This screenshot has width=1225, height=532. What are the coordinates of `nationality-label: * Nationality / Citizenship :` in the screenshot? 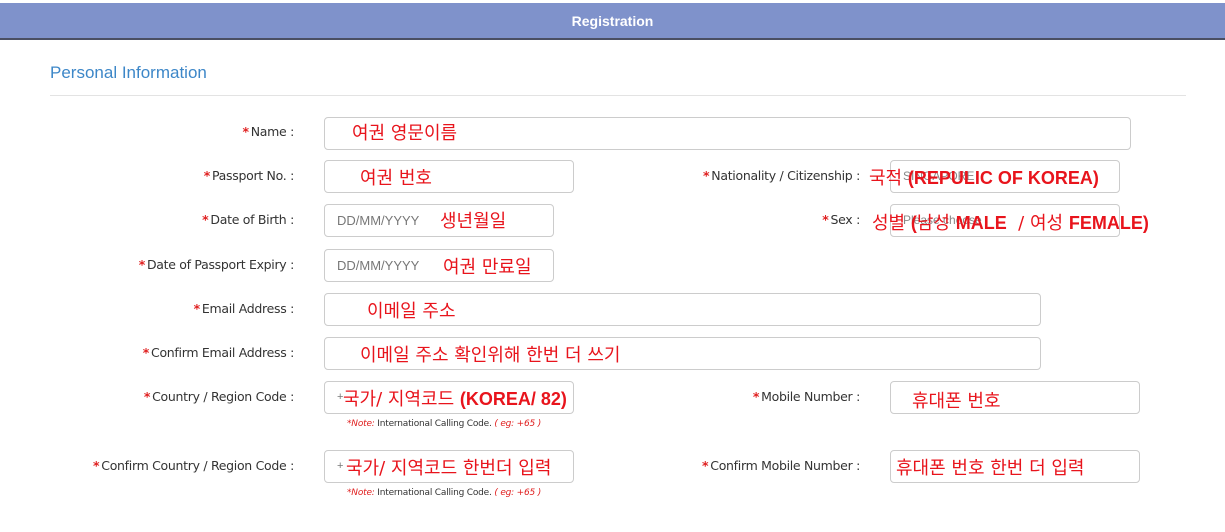 It's located at (781, 175).